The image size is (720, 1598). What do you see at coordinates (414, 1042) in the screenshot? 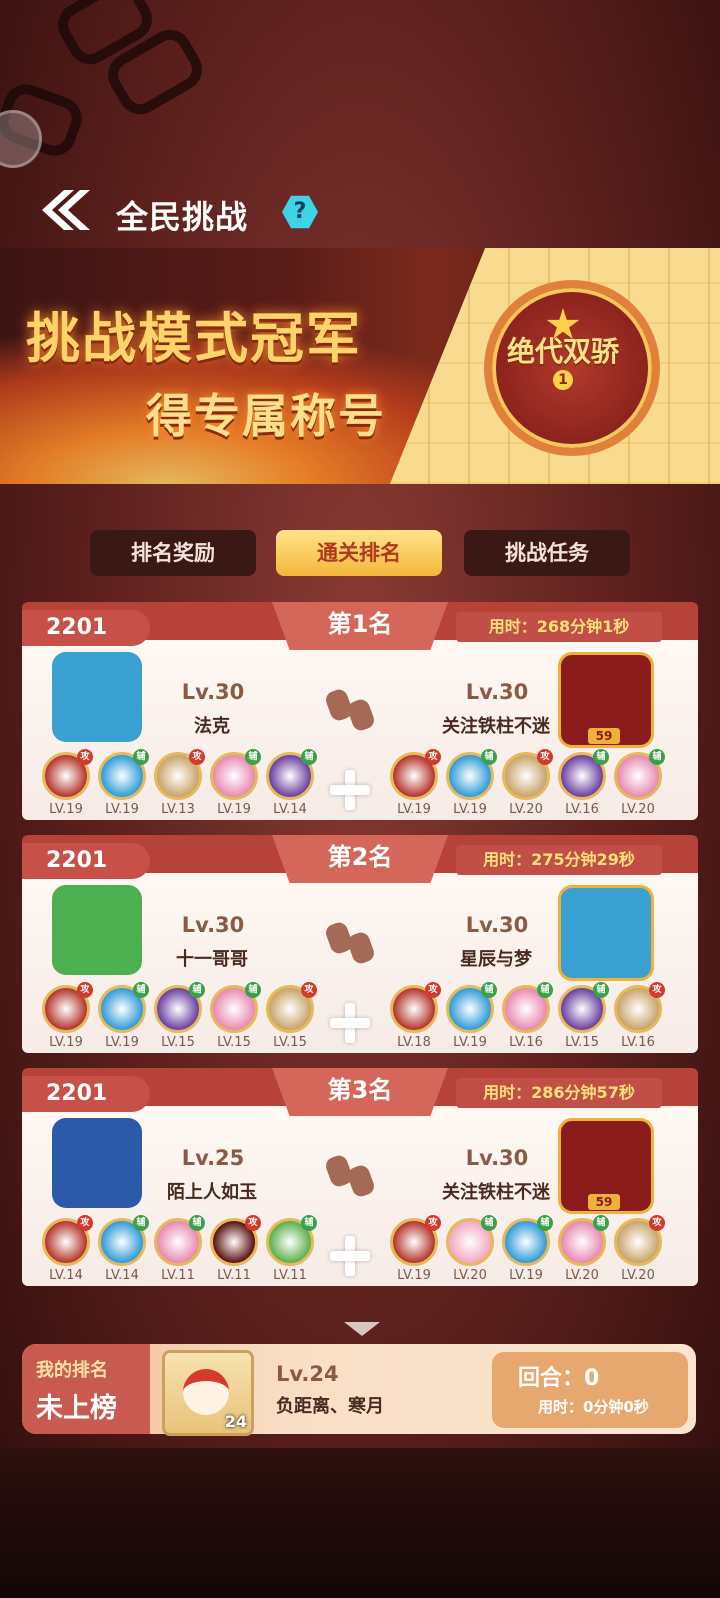
I see `pet-level: LV.18` at bounding box center [414, 1042].